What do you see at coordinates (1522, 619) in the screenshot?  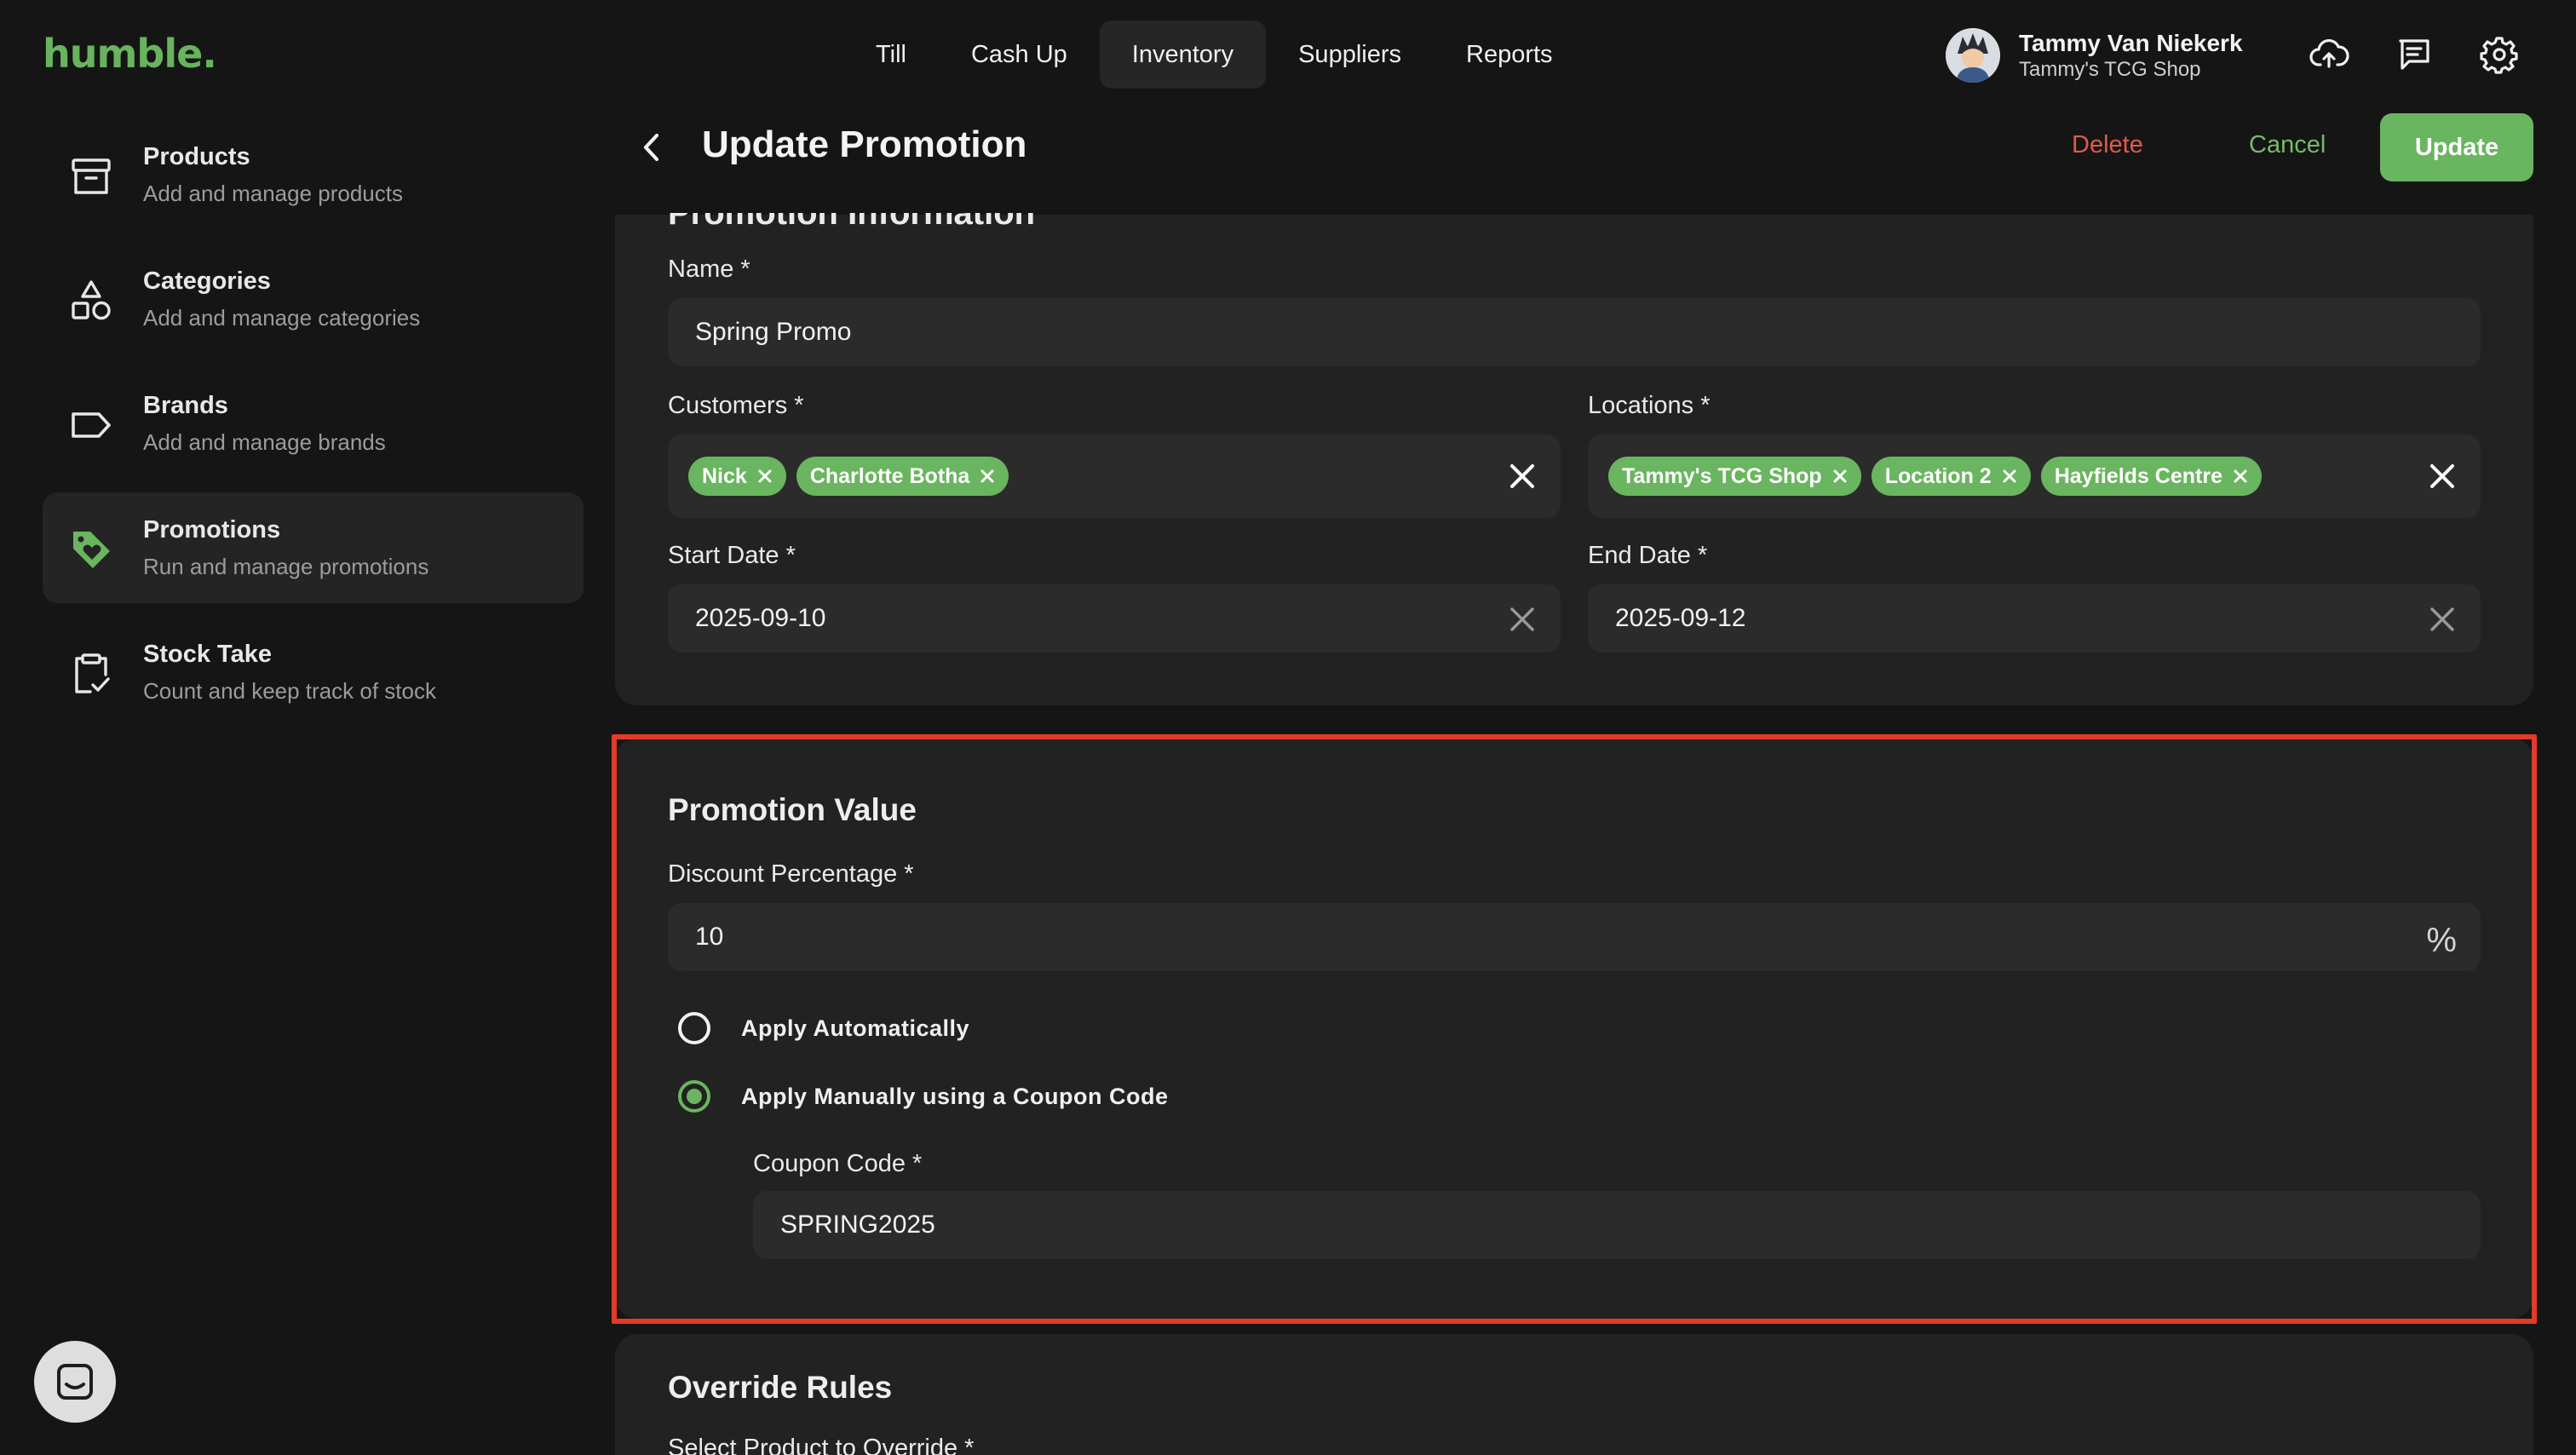 I see `clear-start-date-icon` at bounding box center [1522, 619].